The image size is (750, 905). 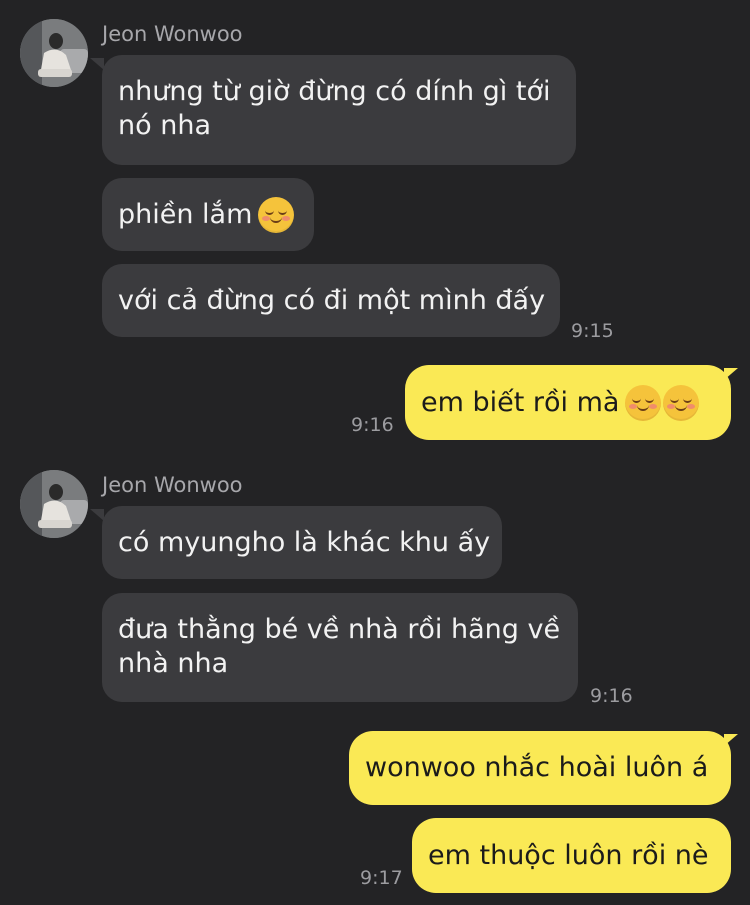 I want to click on message-text: có myungho là khác khu ấy, so click(x=304, y=542).